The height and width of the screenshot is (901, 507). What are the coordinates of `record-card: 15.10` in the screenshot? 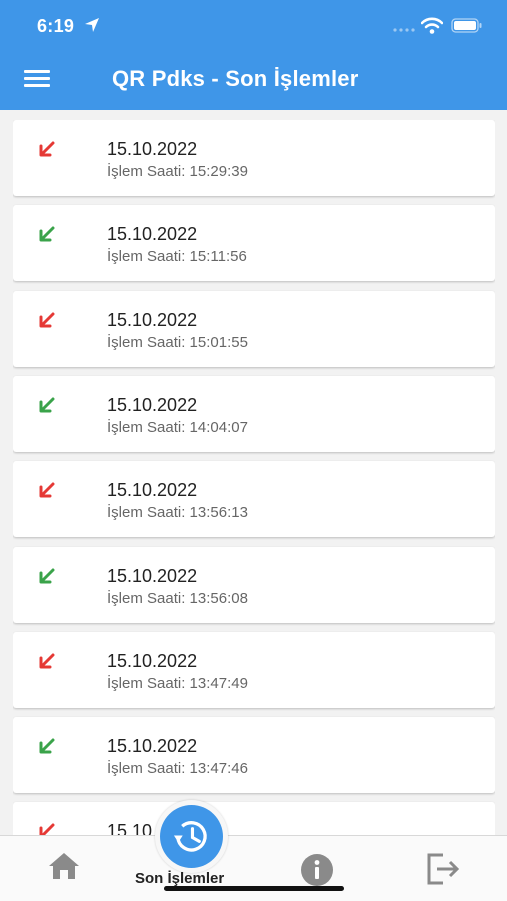 It's located at (254, 818).